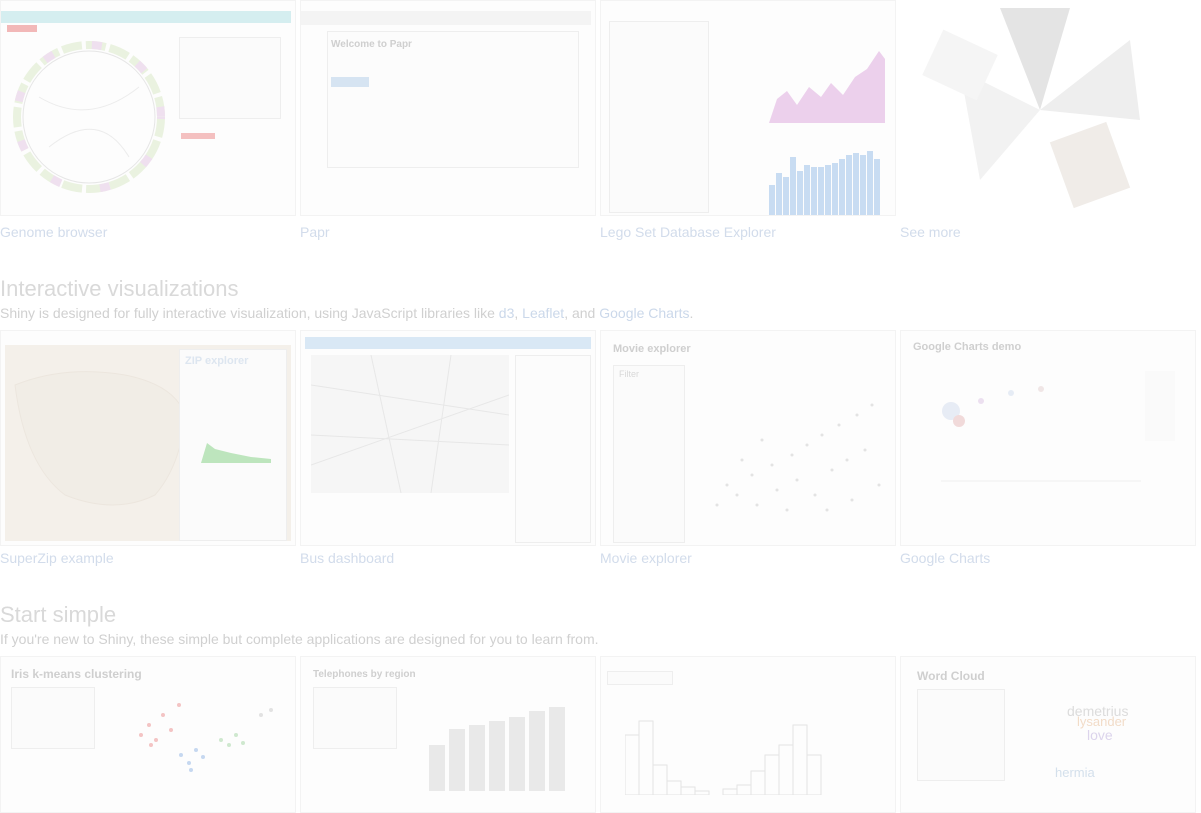 The height and width of the screenshot is (813, 1201). Describe the element at coordinates (1031, 108) in the screenshot. I see `see-more-collage` at that location.